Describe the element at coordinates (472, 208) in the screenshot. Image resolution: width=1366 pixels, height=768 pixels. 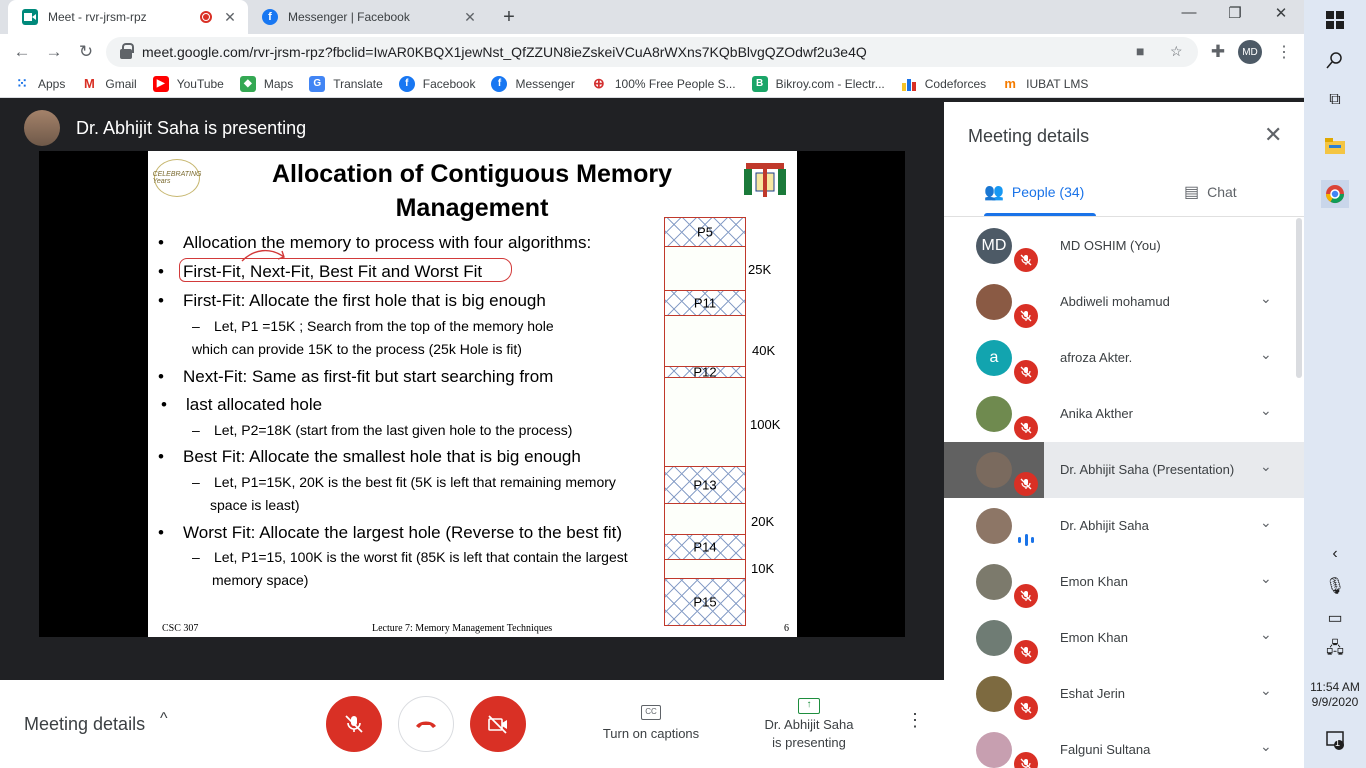
I see `slide-title-line: Management` at that location.